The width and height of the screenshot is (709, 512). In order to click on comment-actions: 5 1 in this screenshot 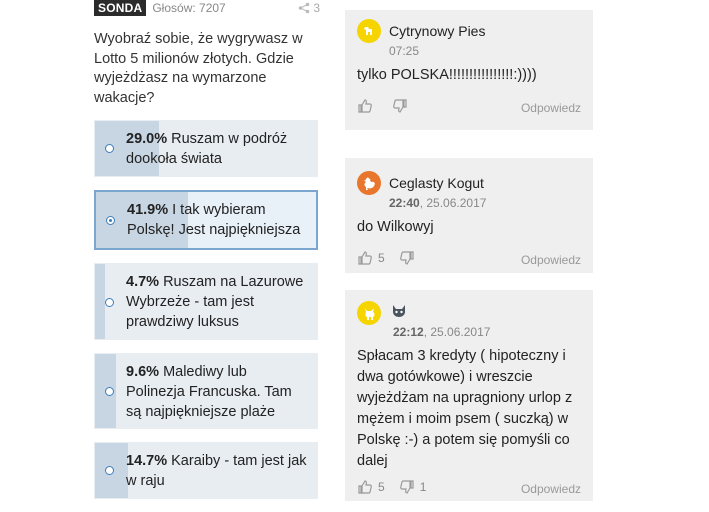, I will do `click(398, 487)`.